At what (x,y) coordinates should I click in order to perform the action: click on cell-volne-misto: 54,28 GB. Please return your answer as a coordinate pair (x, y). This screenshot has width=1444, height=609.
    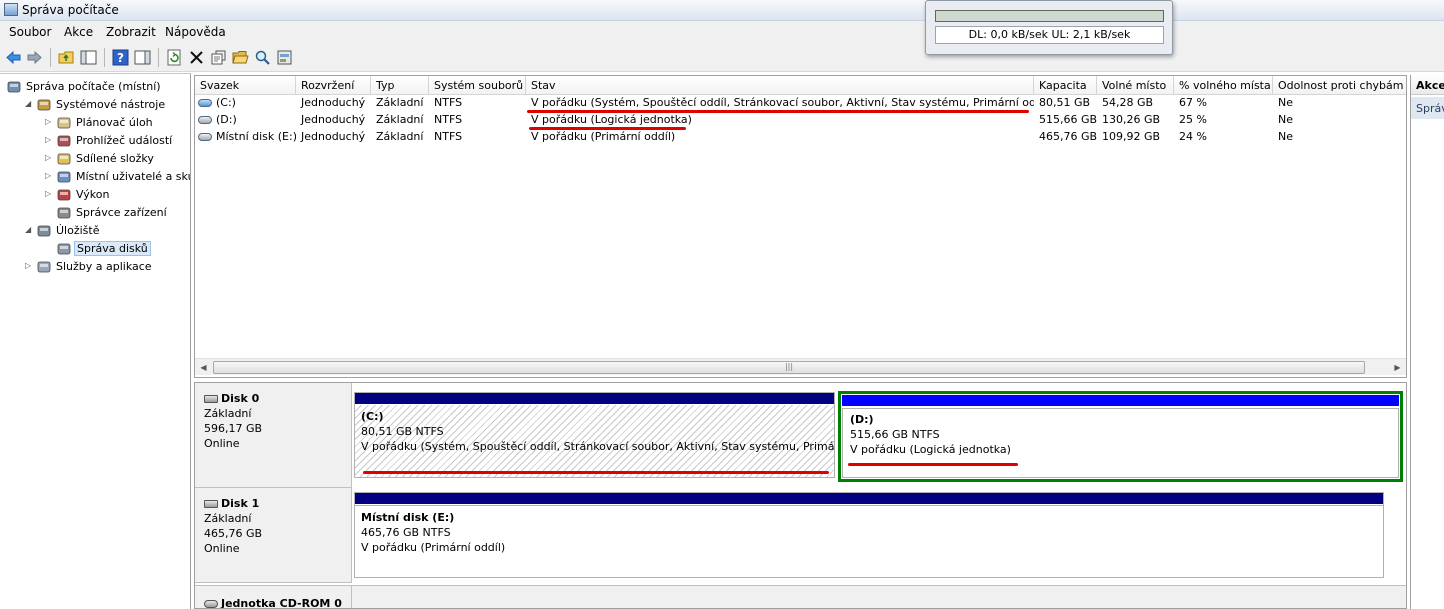
    Looking at the image, I should click on (1128, 102).